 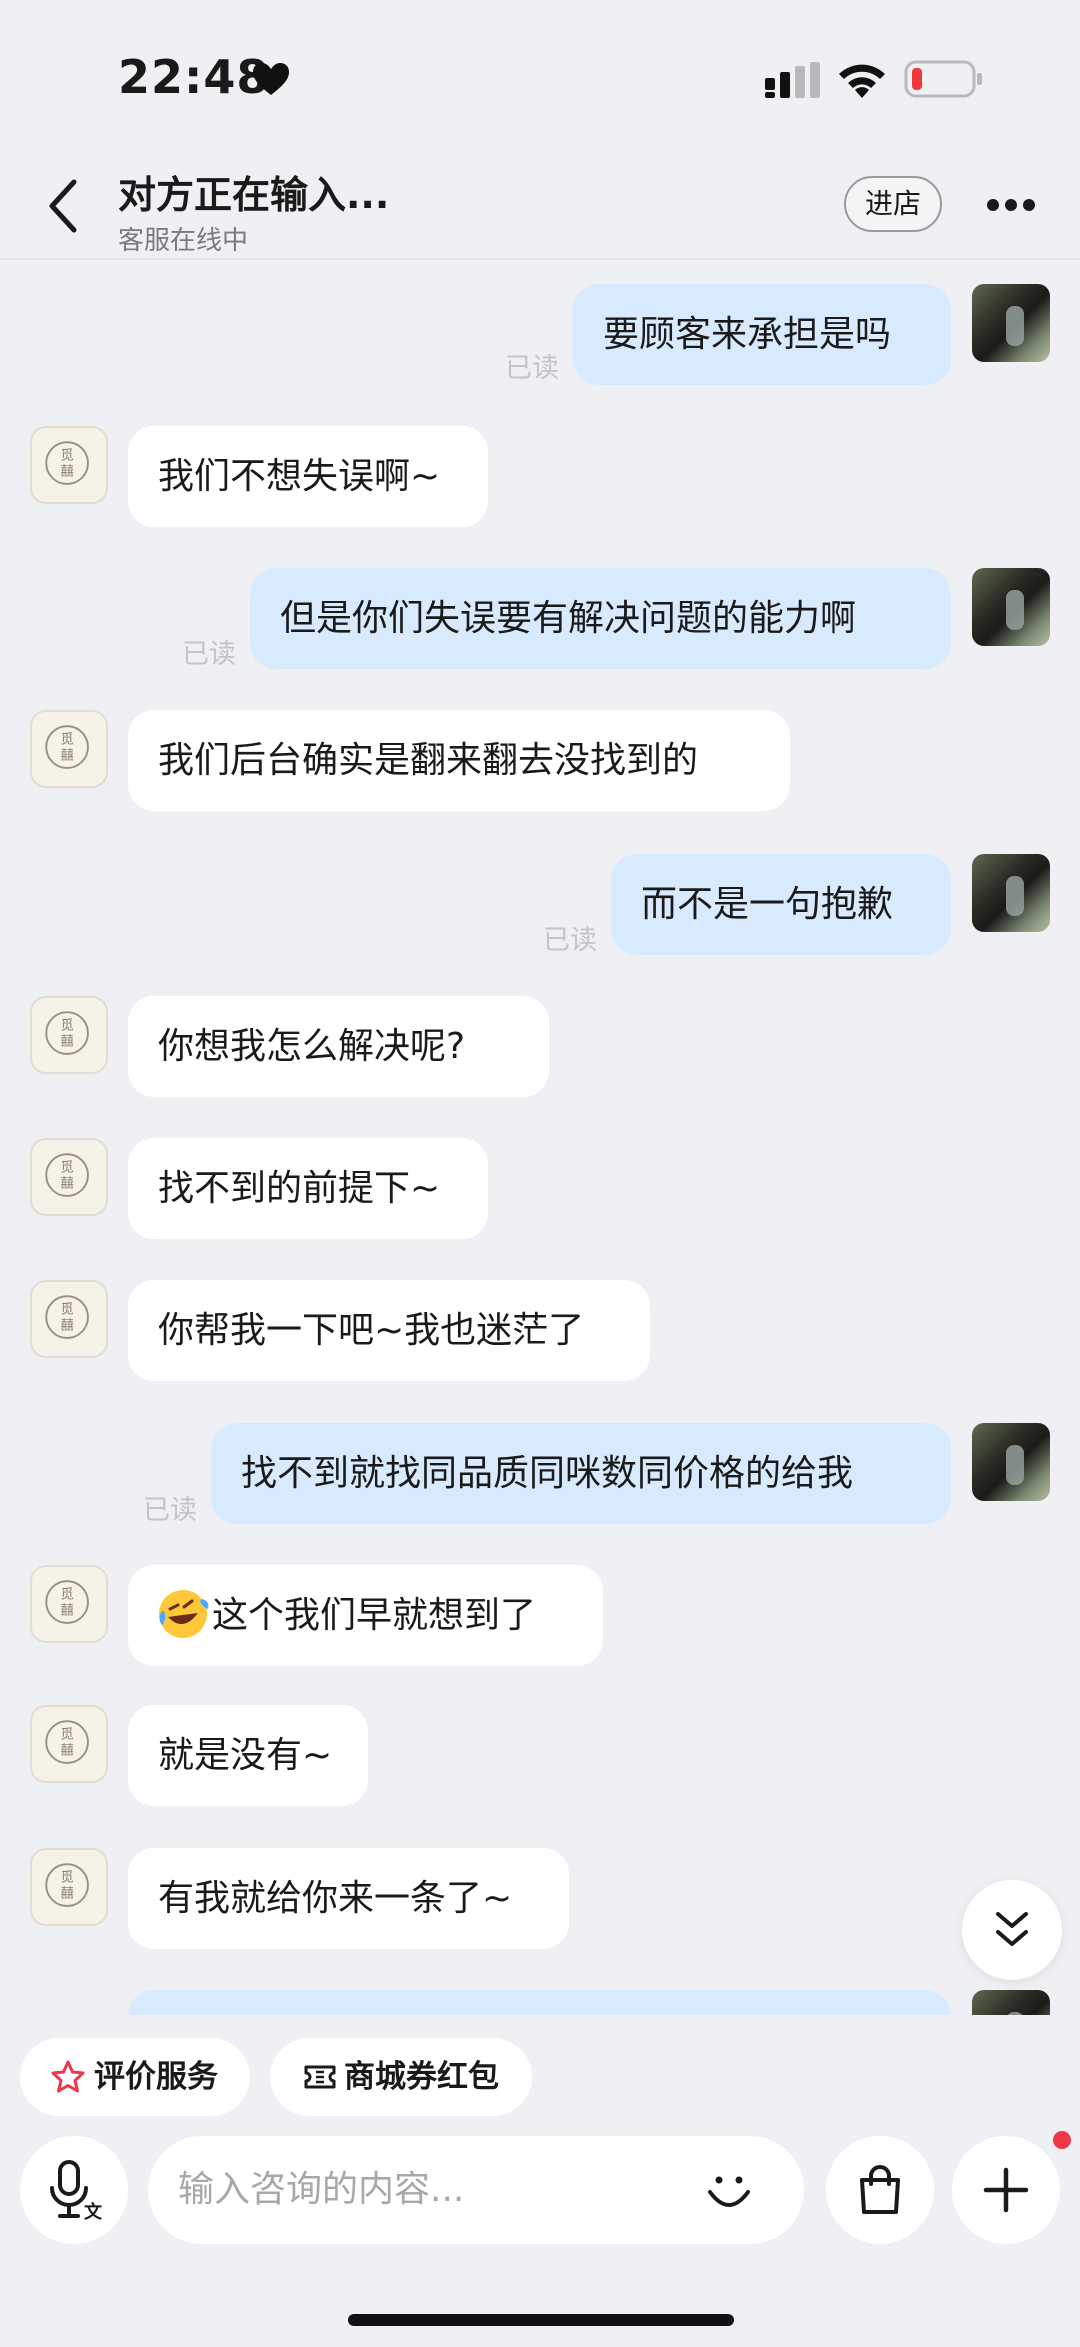 I want to click on back-icon, so click(x=64, y=206).